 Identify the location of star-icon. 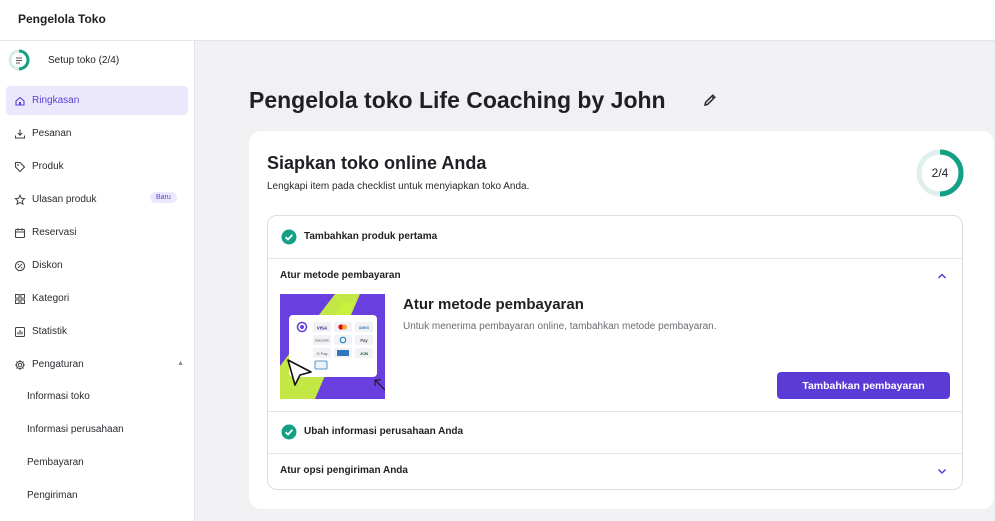
(20, 200).